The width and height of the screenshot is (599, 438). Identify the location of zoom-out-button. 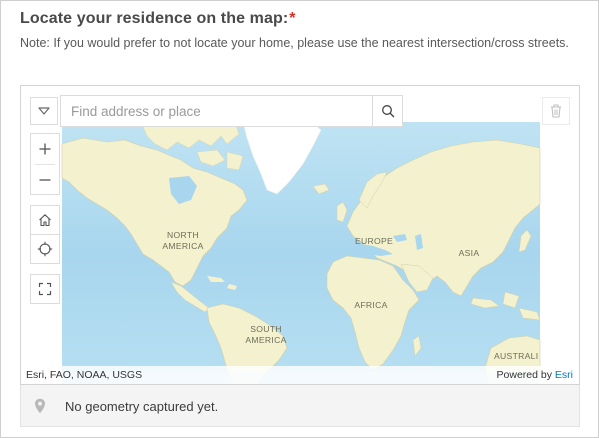
(45, 180).